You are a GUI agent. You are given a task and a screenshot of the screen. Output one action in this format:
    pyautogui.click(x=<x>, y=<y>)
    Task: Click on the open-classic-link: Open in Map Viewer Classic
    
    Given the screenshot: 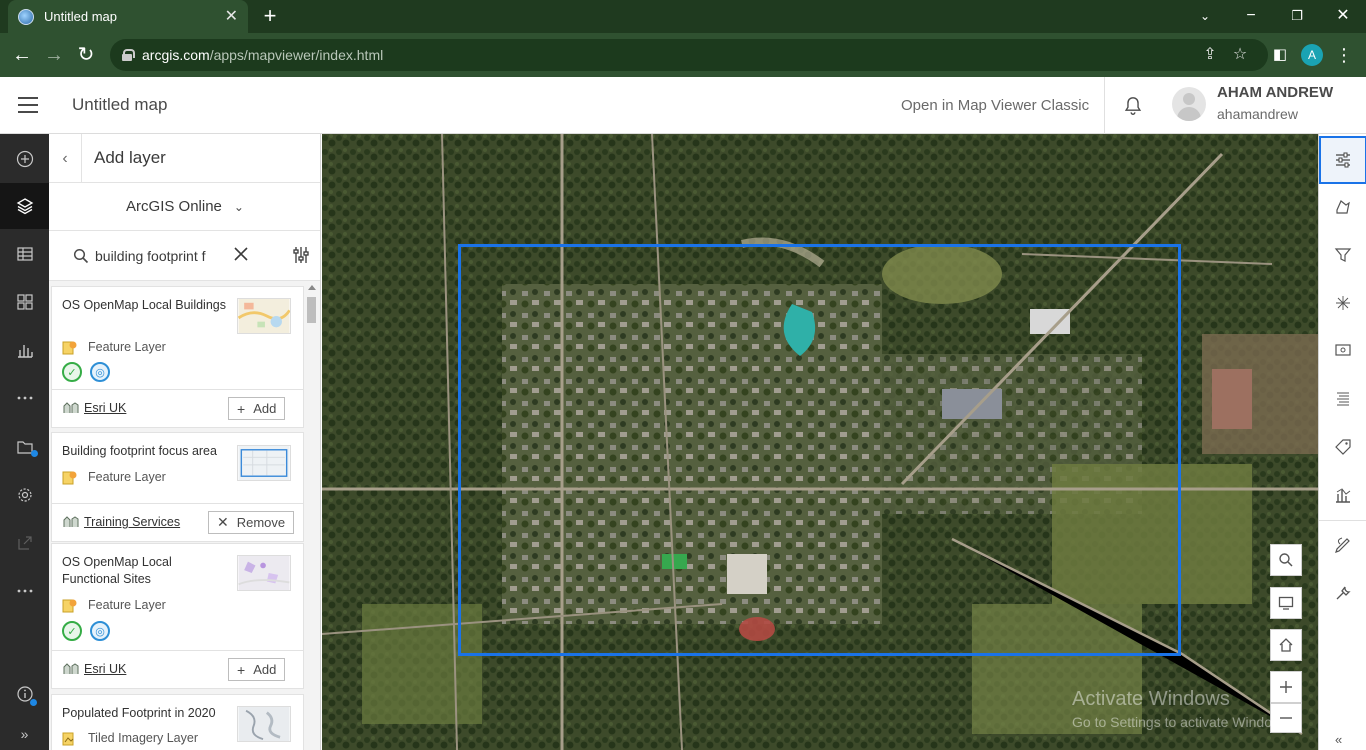 What is the action you would take?
    pyautogui.click(x=995, y=105)
    